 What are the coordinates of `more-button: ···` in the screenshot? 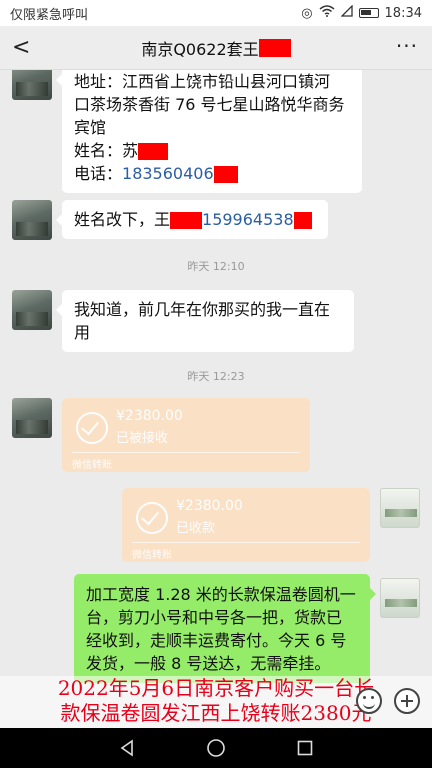 It's located at (407, 46).